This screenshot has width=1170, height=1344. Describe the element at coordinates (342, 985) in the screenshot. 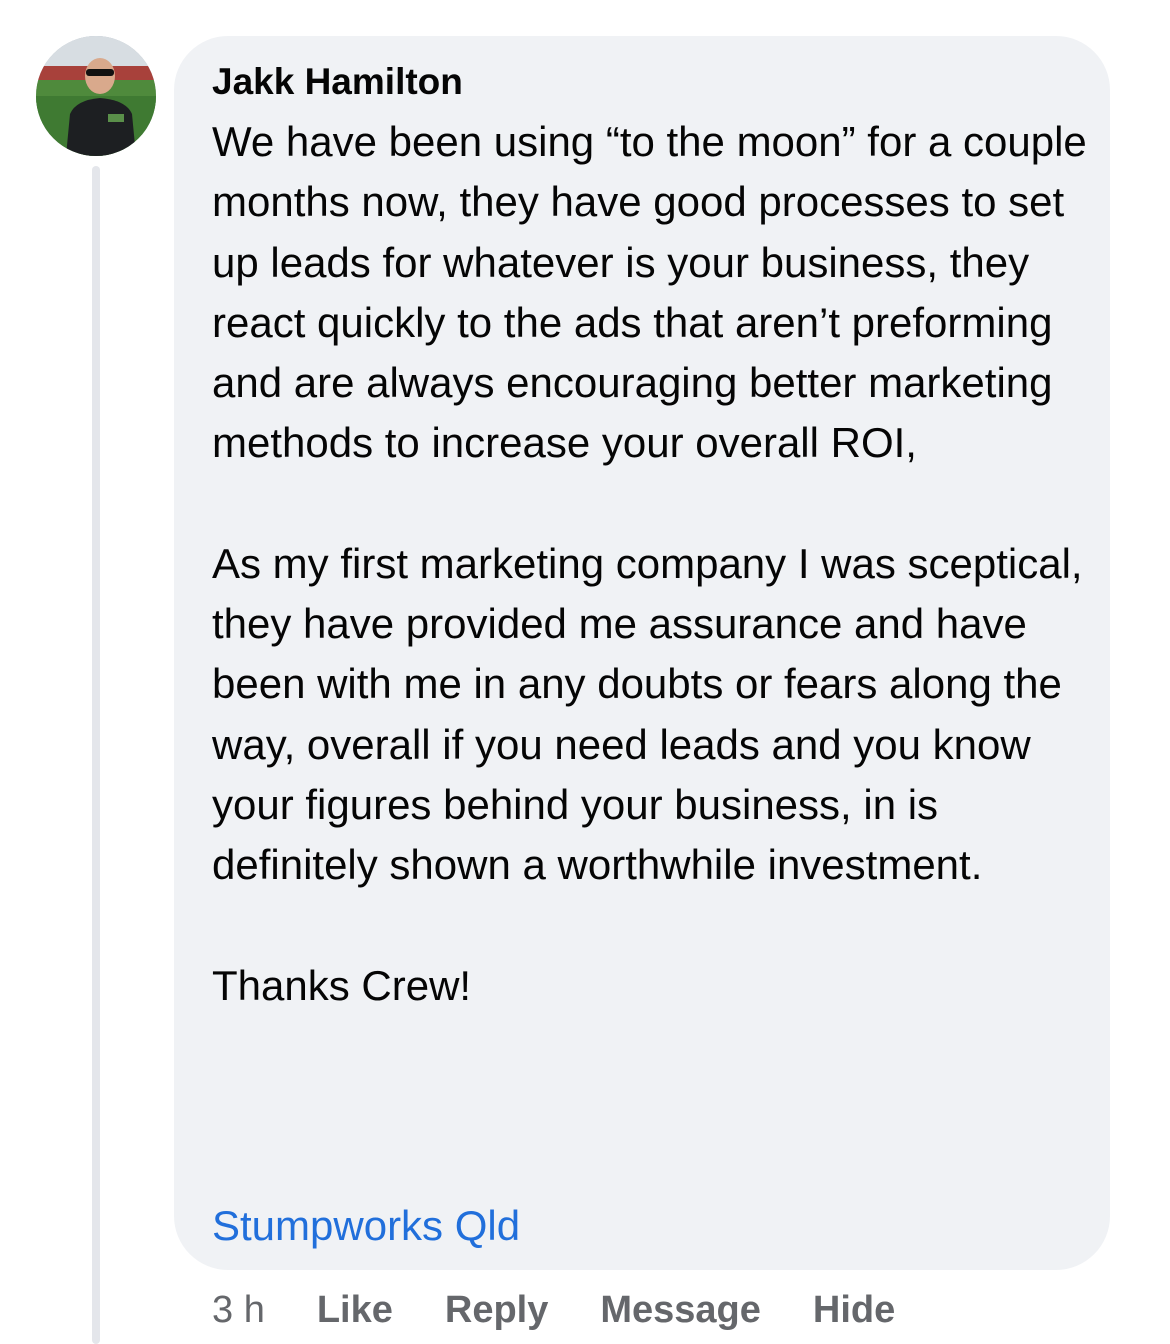

I see `comment-paragraph: Thanks Crew!` at that location.